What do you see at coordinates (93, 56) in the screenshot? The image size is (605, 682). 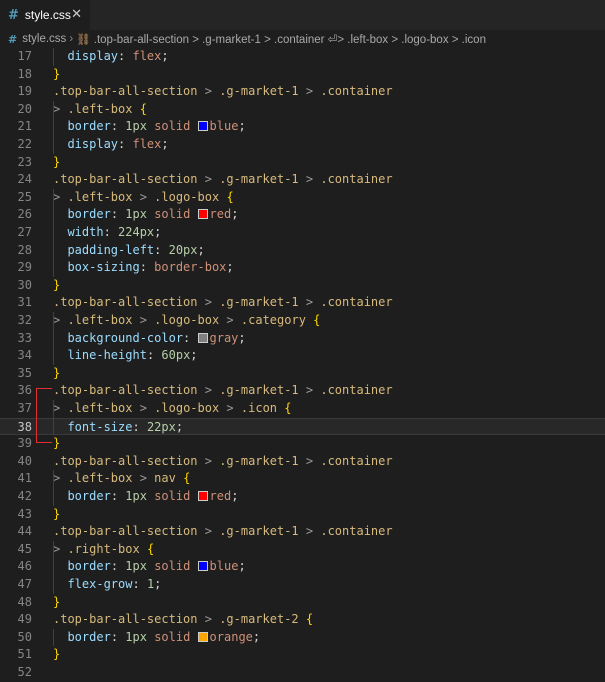 I see `code-token: display` at bounding box center [93, 56].